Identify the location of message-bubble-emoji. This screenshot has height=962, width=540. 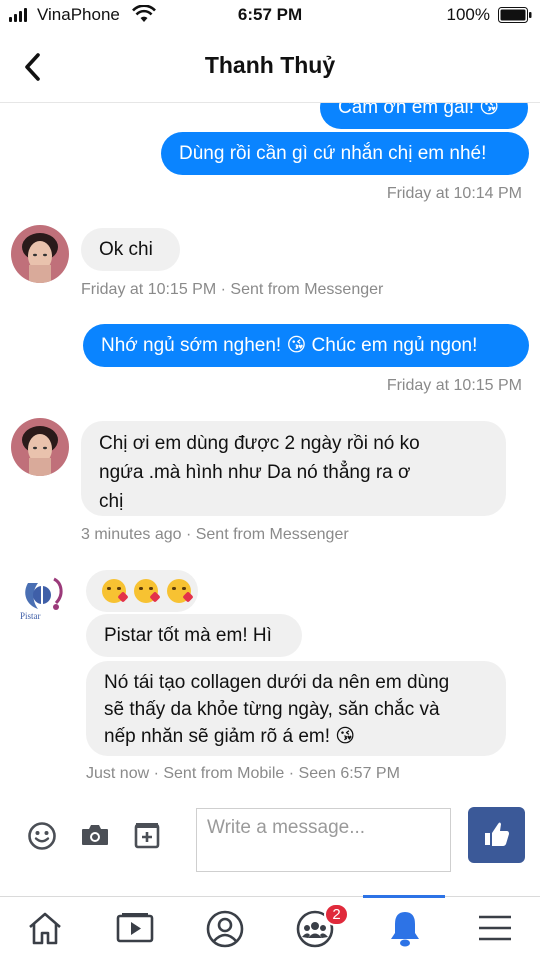
(142, 591).